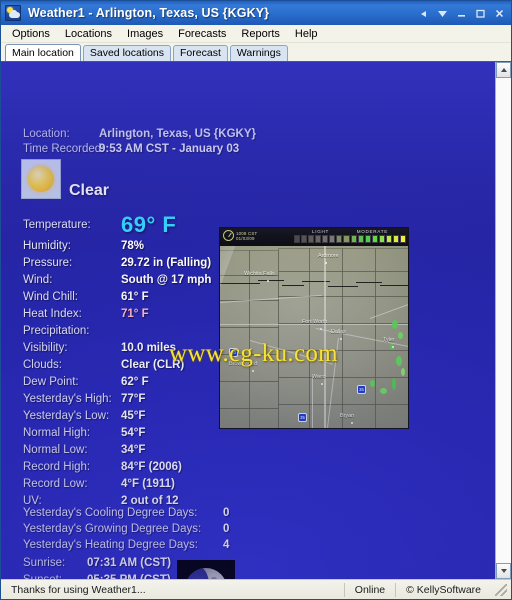 The height and width of the screenshot is (600, 512). I want to click on detail-value: 77°F, so click(133, 399).